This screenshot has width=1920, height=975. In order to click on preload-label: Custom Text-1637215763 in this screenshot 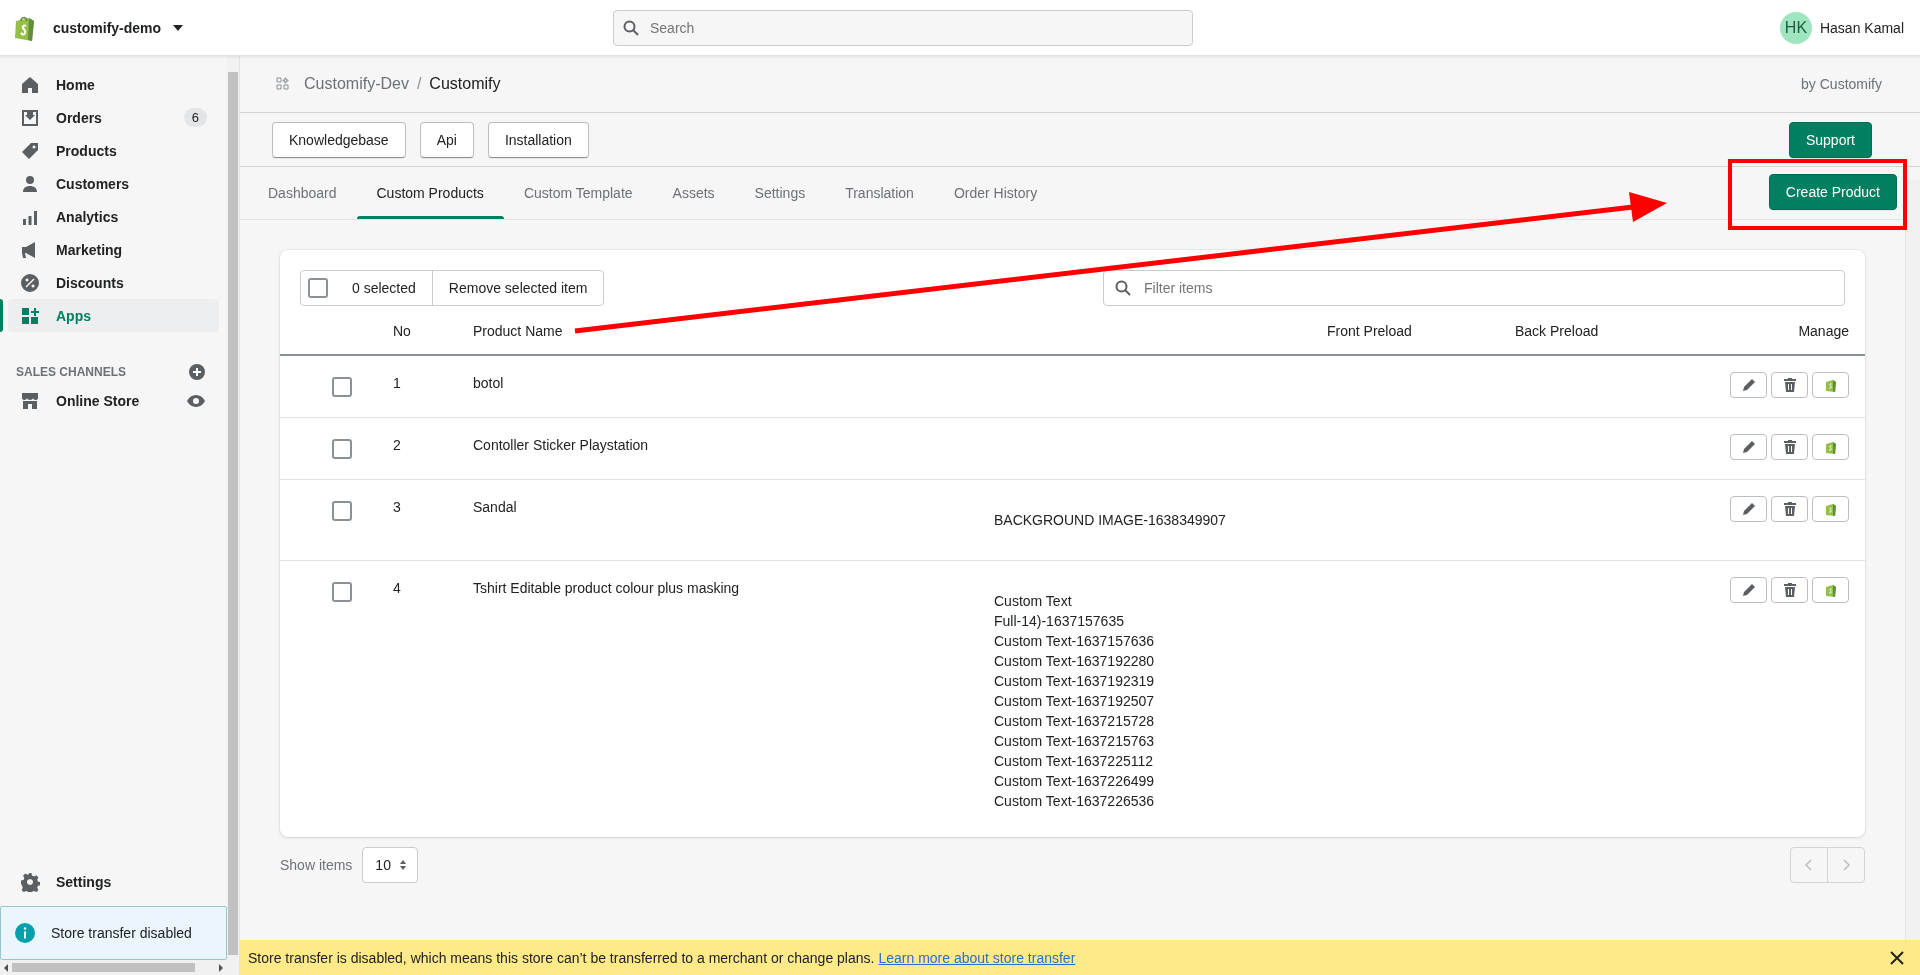, I will do `click(1075, 741)`.